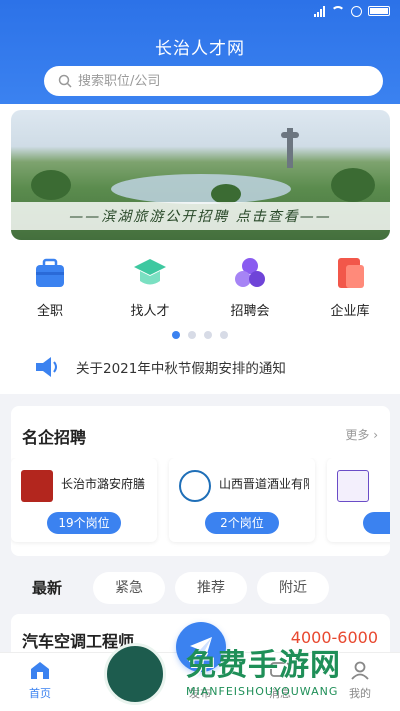 This screenshot has height=711, width=400. I want to click on notice-text: 关于2021年中秋节假期安排的通知, so click(181, 369).